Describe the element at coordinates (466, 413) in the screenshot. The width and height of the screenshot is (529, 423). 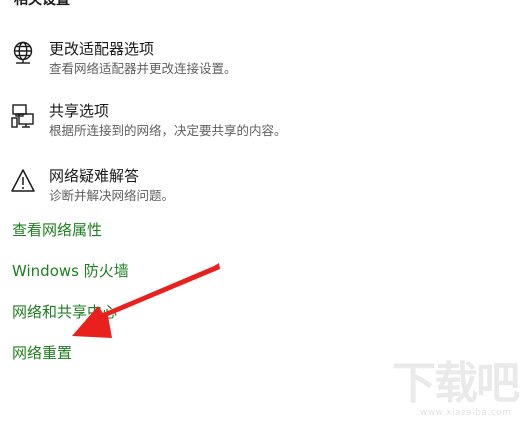
I see `watermark-domain: www.xiazaiba.com` at that location.